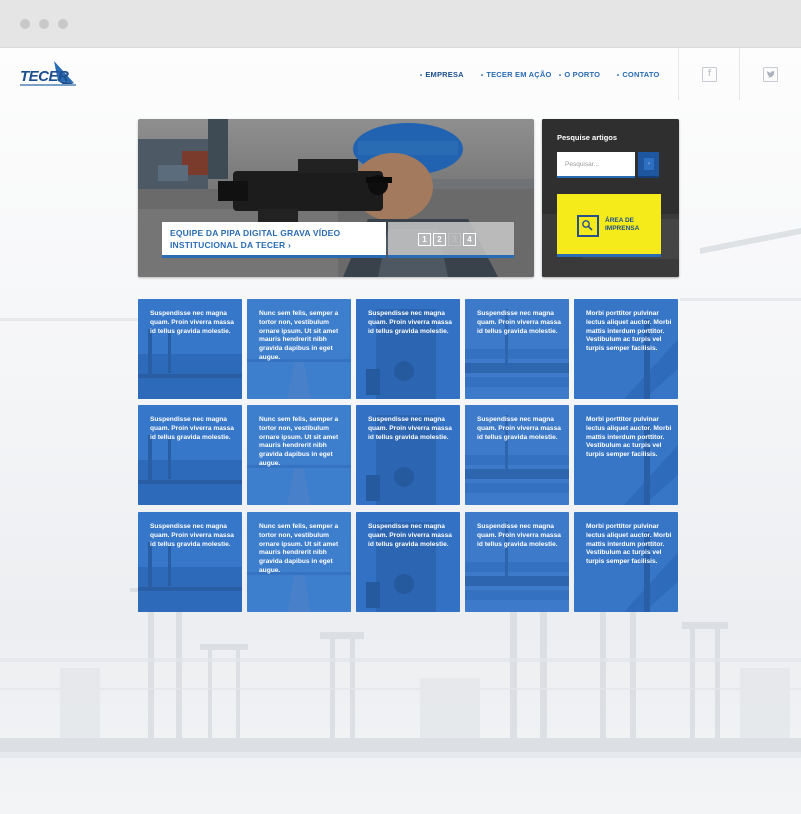 The image size is (801, 814). I want to click on search-input, so click(596, 165).